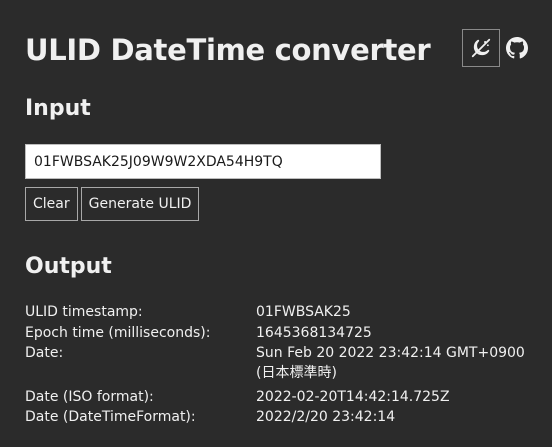 Image resolution: width=552 pixels, height=447 pixels. What do you see at coordinates (326, 417) in the screenshot?
I see `output-value: 2022/2/20 23:42:14` at bounding box center [326, 417].